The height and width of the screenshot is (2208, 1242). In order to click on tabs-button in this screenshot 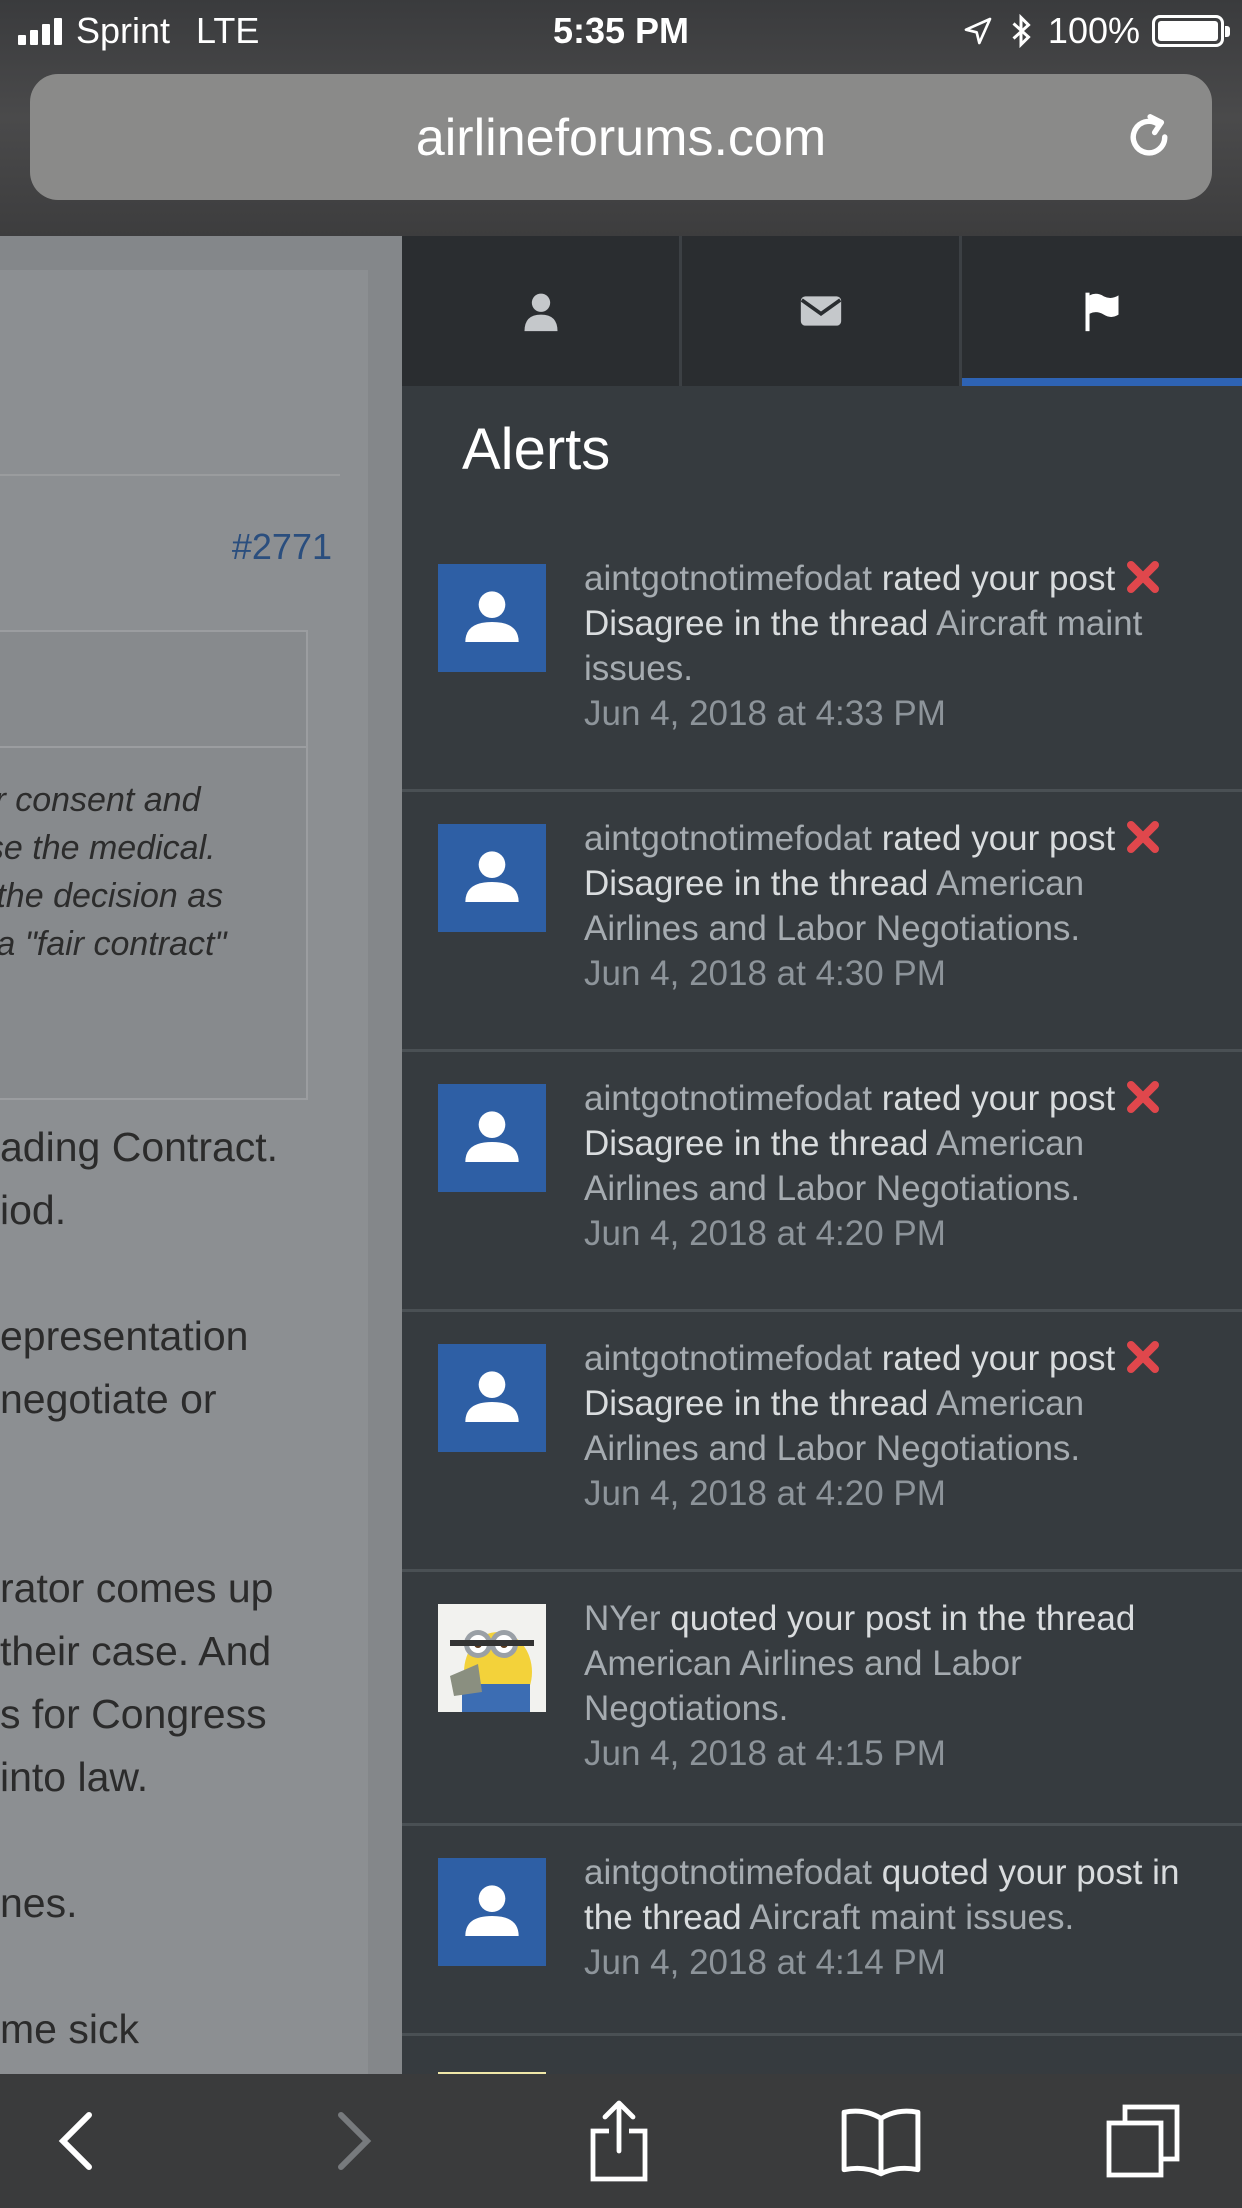, I will do `click(1143, 2141)`.